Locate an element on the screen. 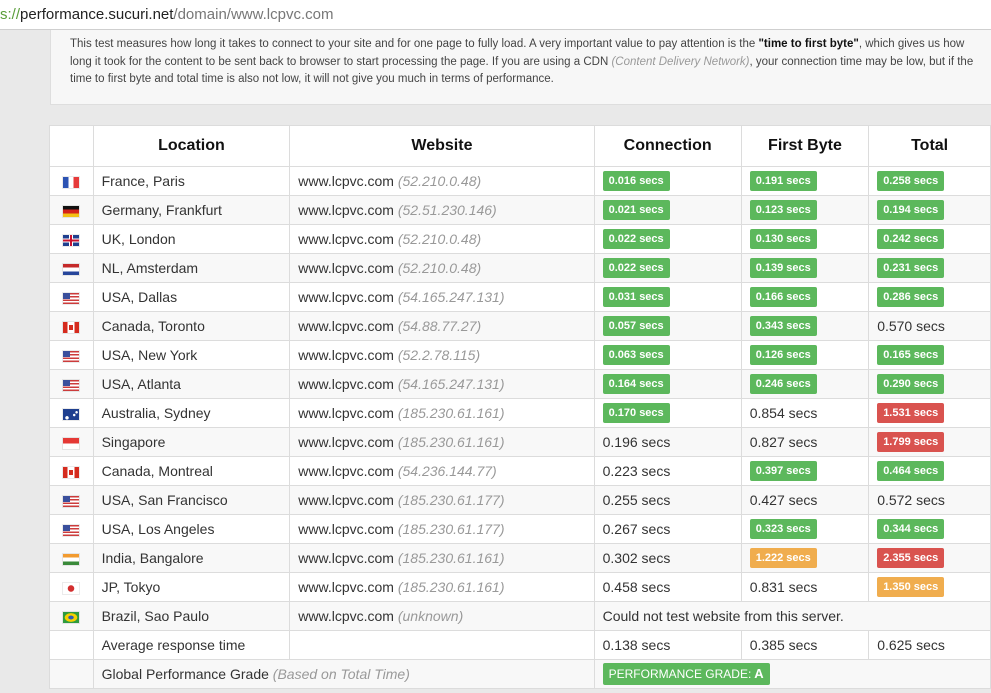  website-ip: (185.230.61.161) is located at coordinates (451, 413).